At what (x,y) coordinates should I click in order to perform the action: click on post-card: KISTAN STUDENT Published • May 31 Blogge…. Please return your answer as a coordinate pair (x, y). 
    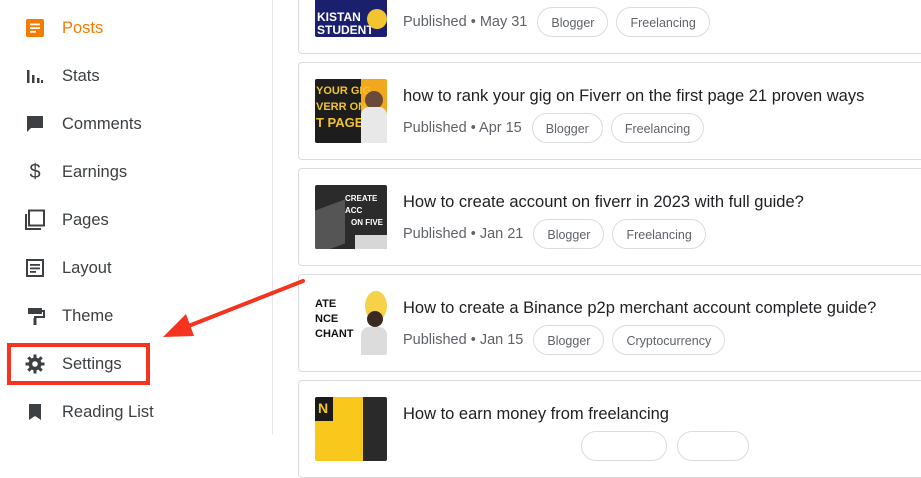
    Looking at the image, I should click on (609, 27).